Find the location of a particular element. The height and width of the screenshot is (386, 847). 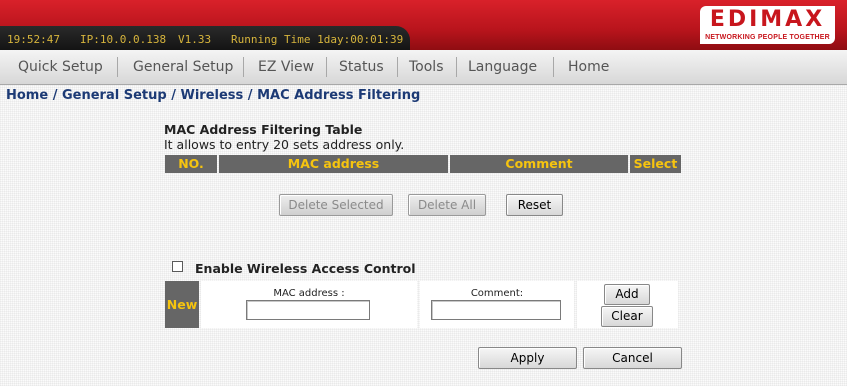

edimax-logo: EDIMAX NETWORKING PEOPLE TOGETHER is located at coordinates (767, 25).